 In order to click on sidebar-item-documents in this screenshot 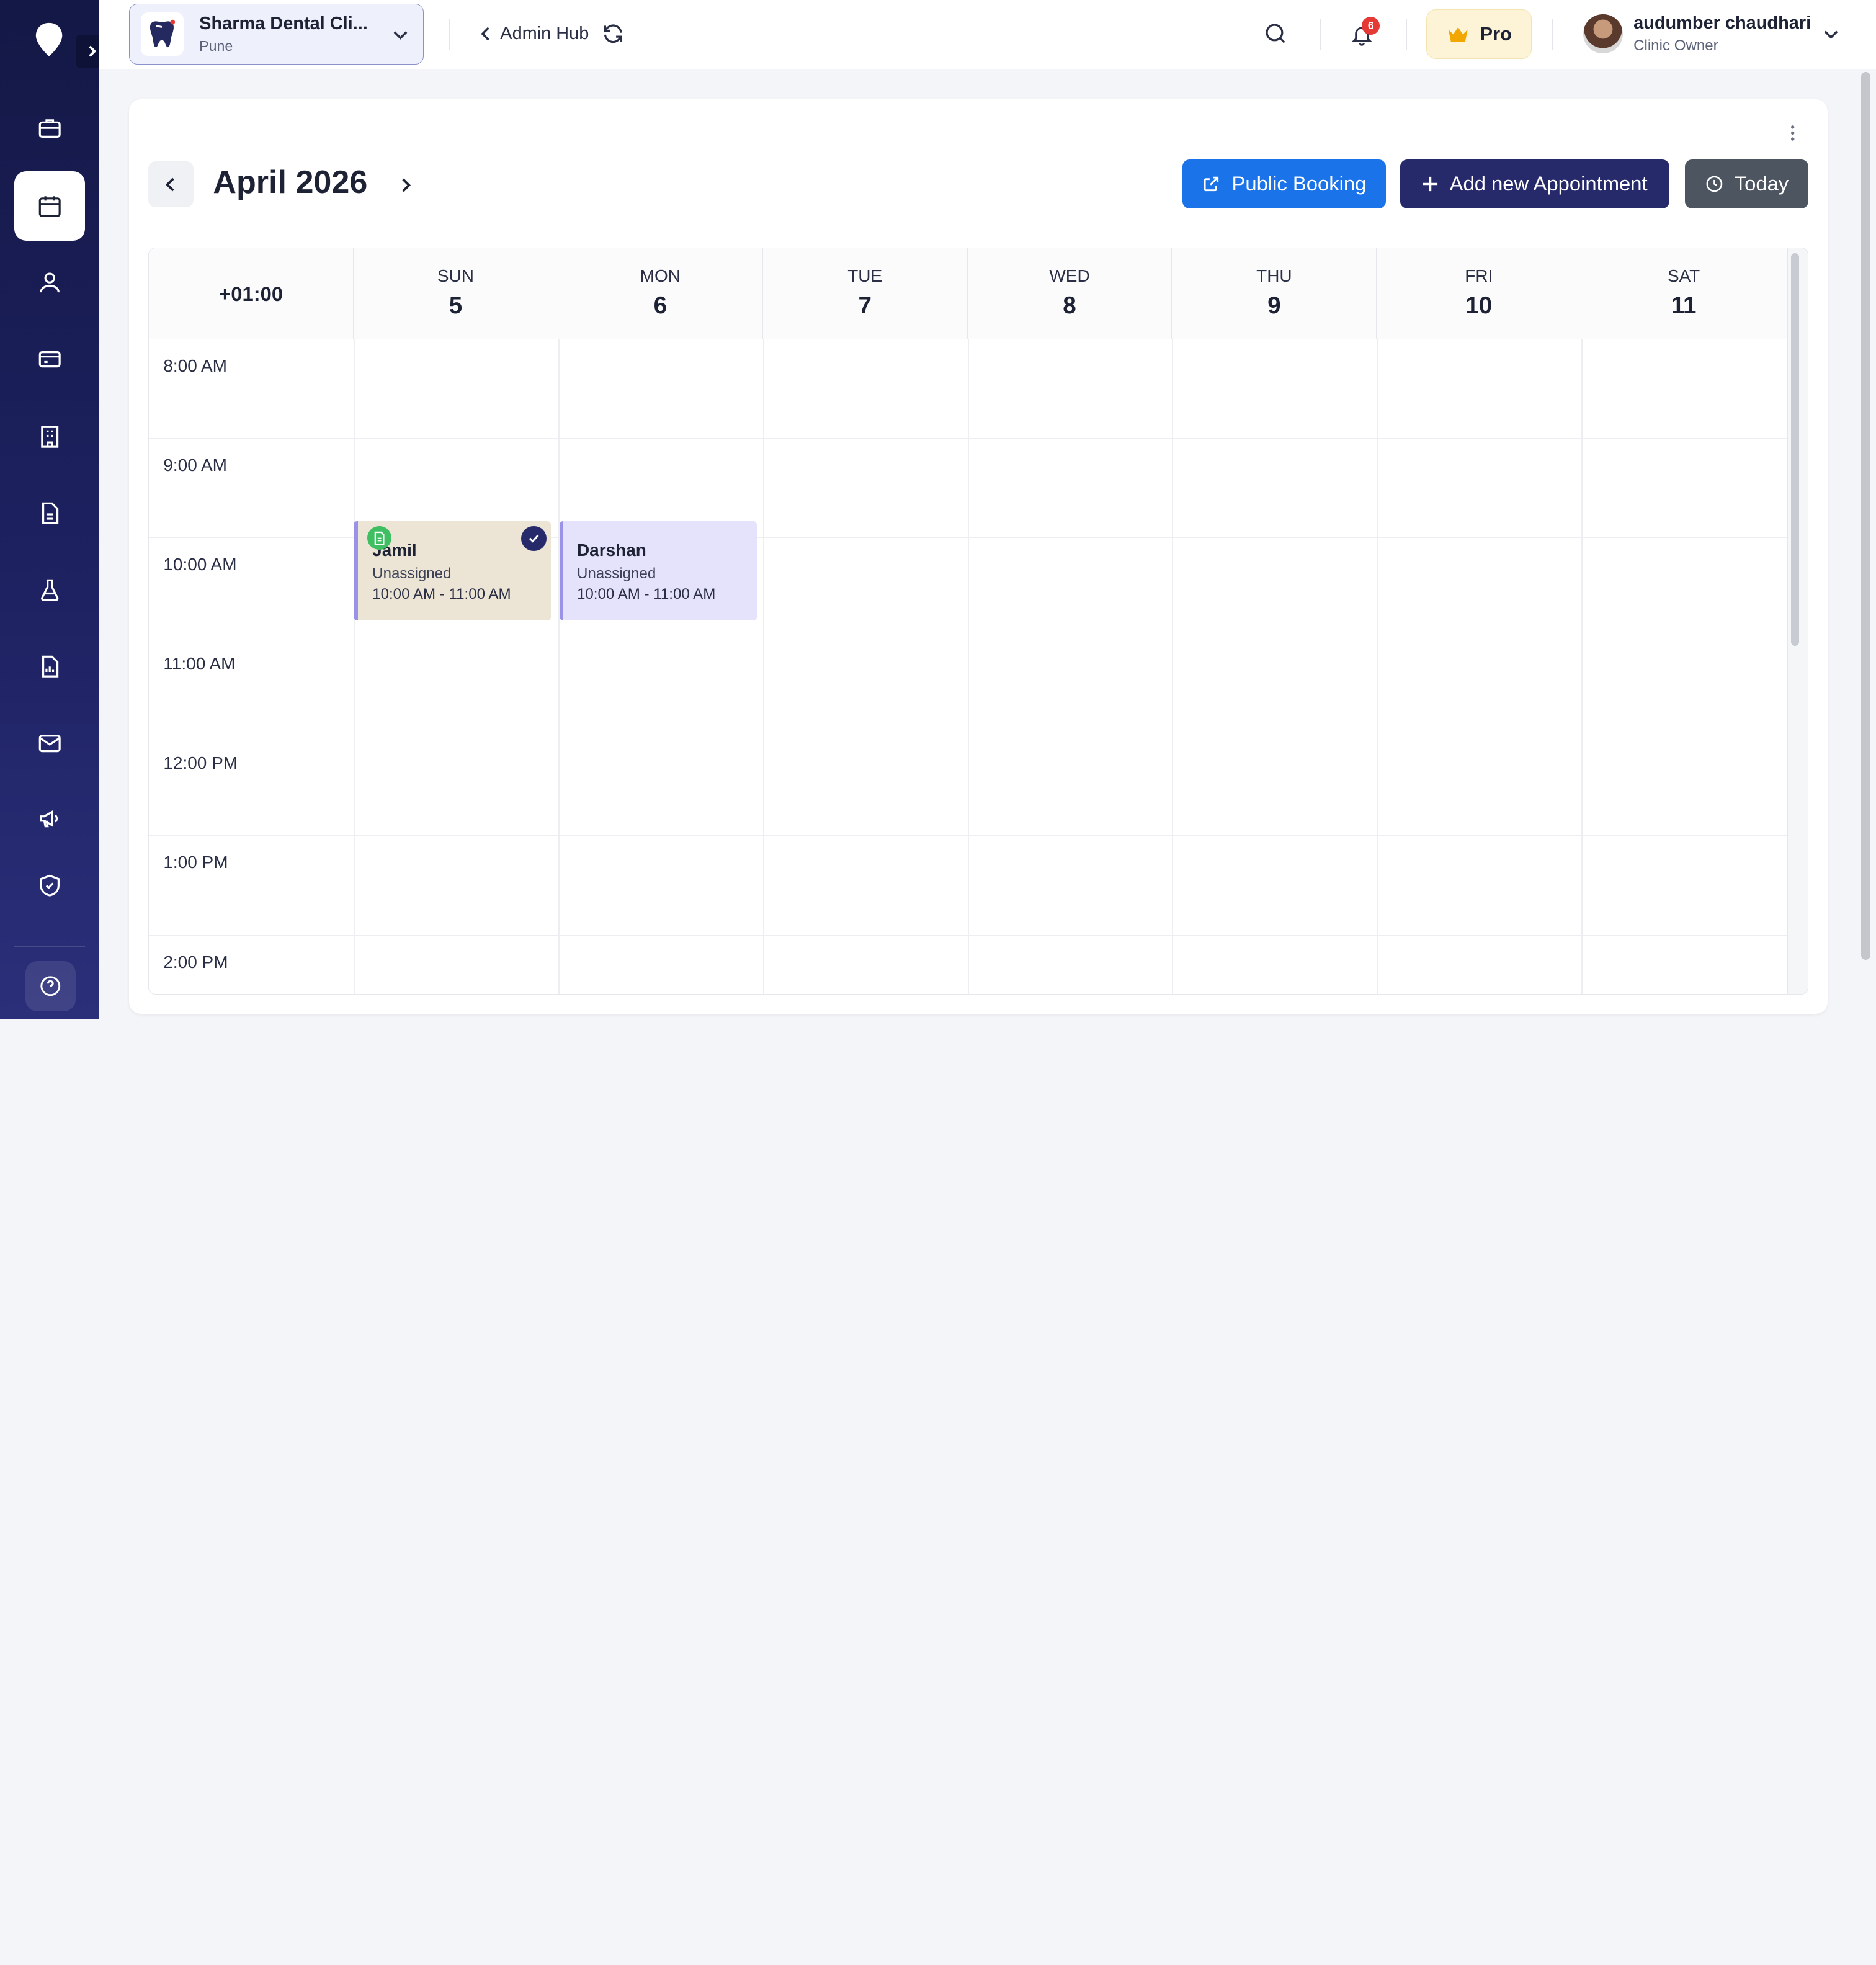, I will do `click(49, 513)`.